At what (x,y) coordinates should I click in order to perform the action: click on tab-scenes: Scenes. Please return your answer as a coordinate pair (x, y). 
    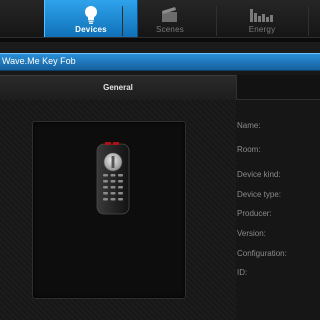
    Looking at the image, I should click on (170, 19).